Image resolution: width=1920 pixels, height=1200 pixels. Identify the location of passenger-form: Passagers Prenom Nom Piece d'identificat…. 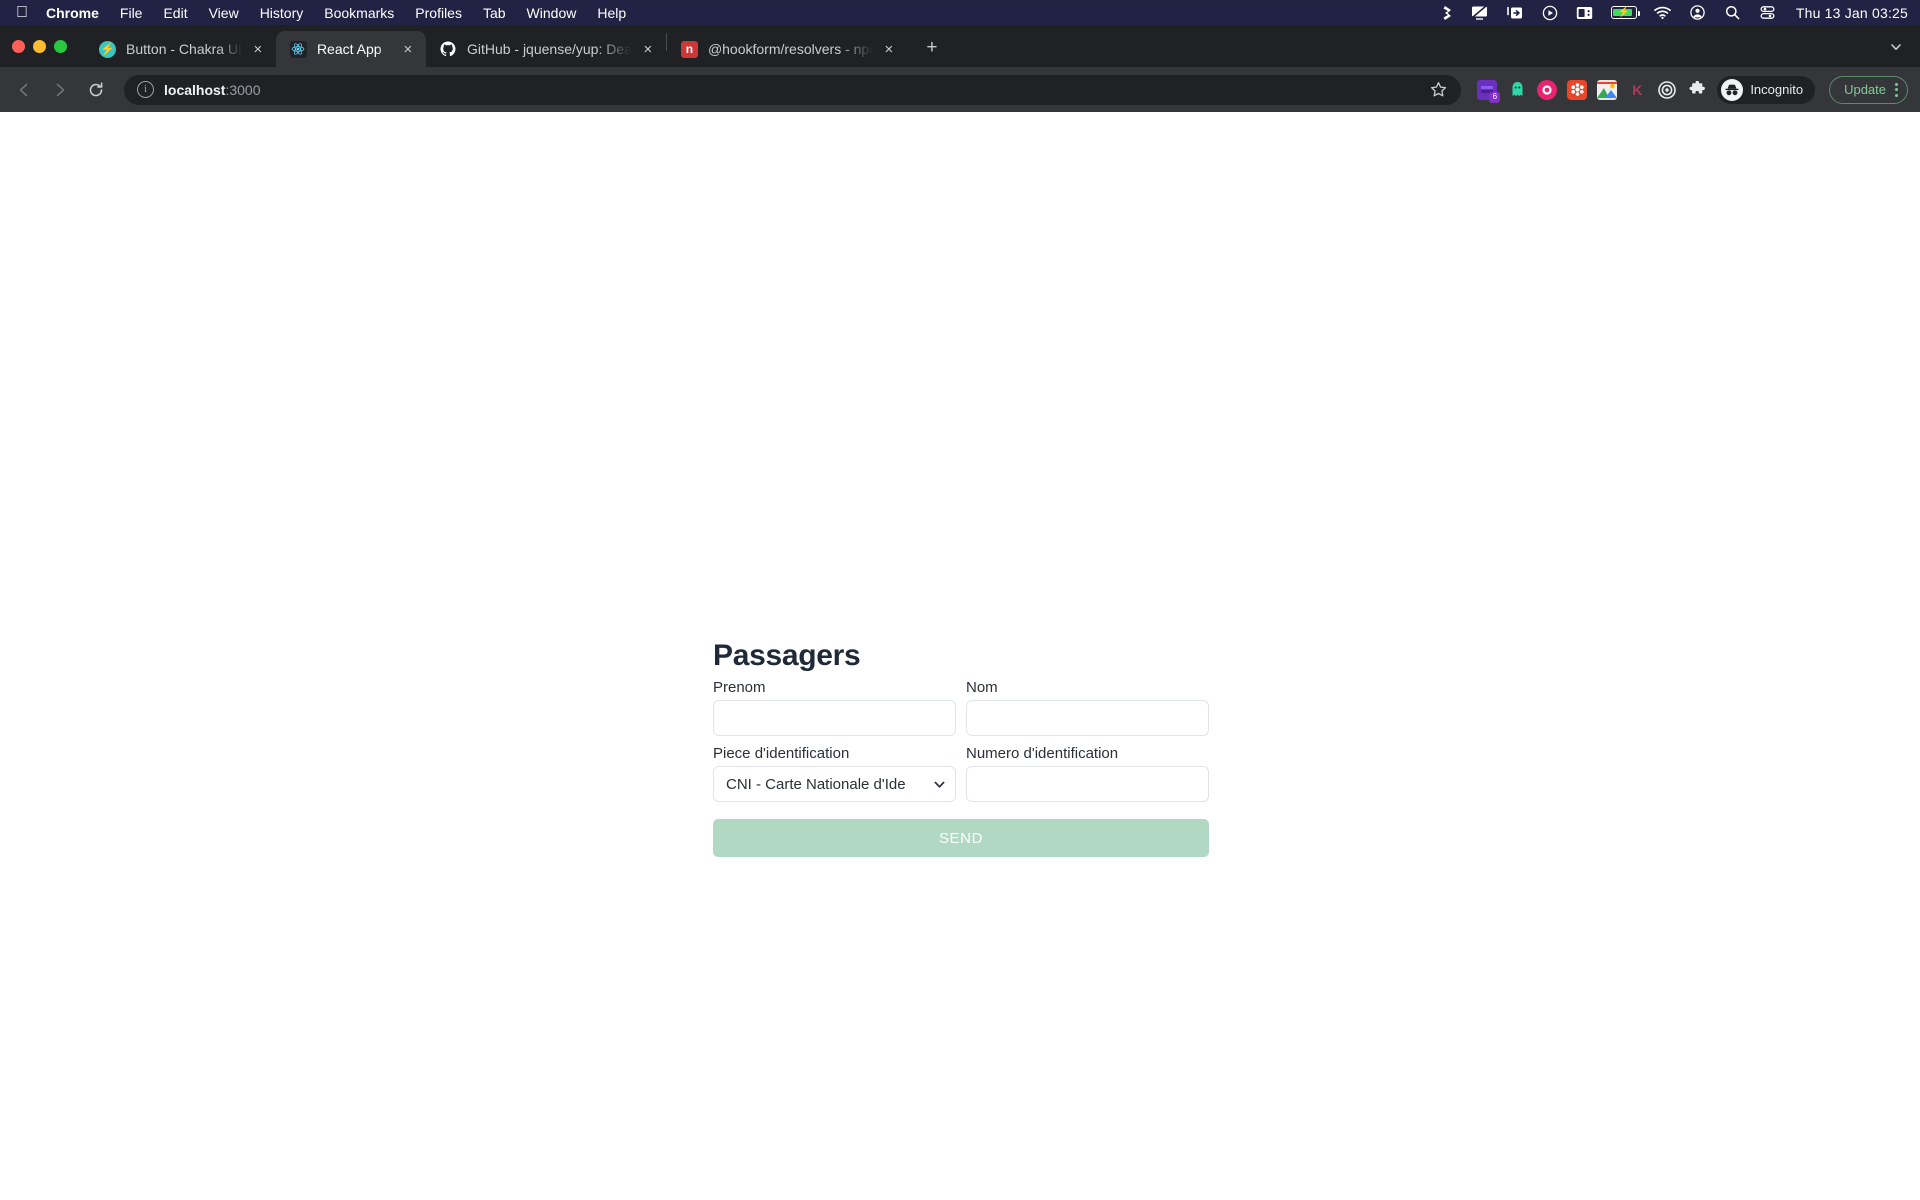
(961, 748).